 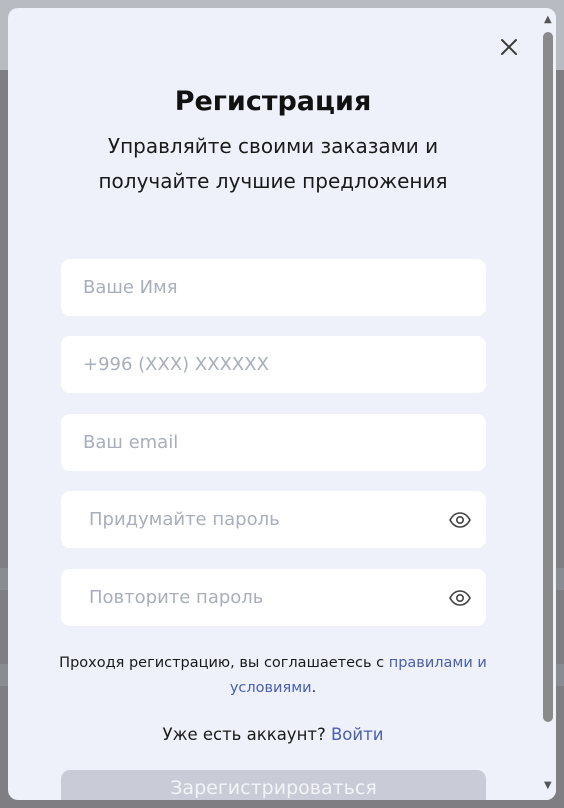 I want to click on name-field, so click(x=273, y=287).